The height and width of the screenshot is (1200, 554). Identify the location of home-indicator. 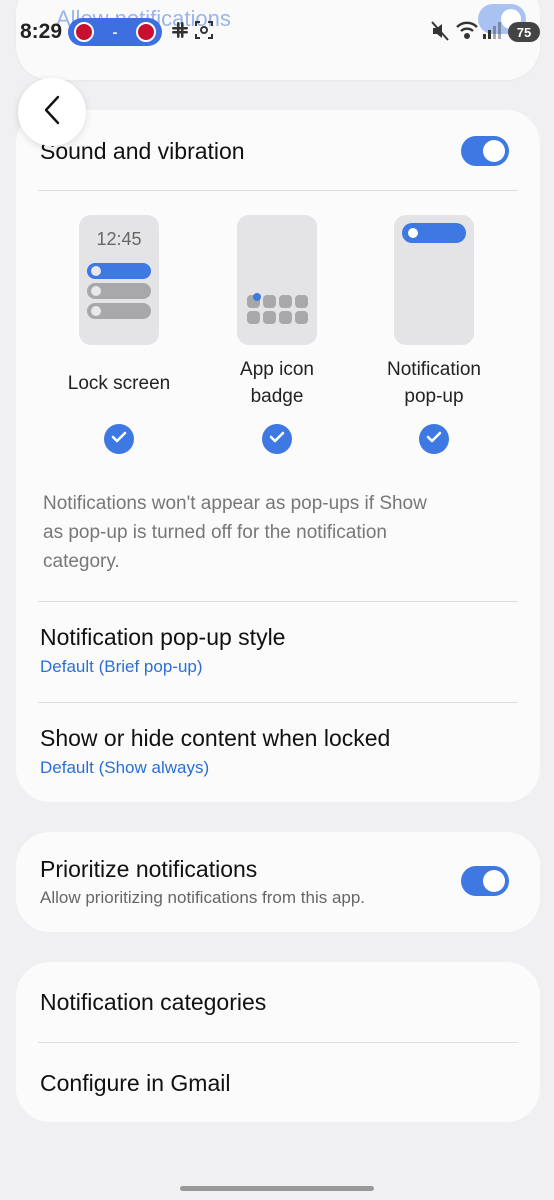
(277, 1188).